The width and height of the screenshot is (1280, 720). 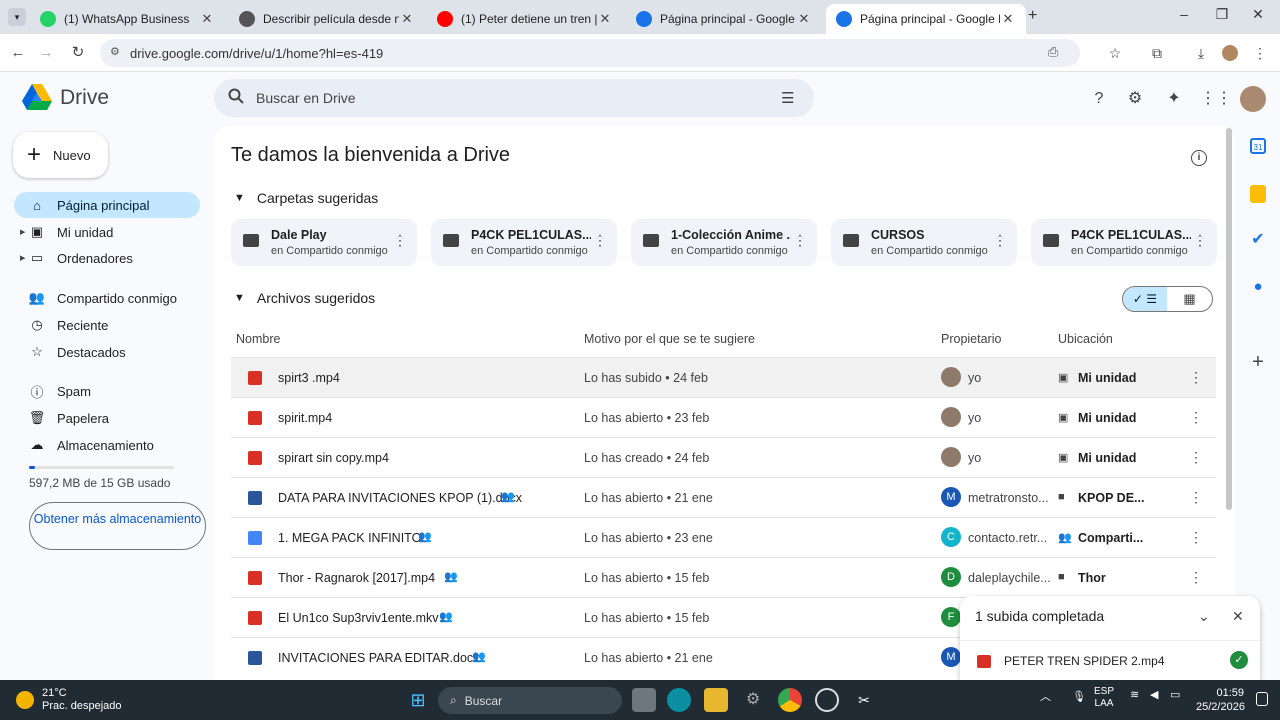 What do you see at coordinates (107, 325) in the screenshot?
I see `sidebar-item-clock: ◷ Reciente` at bounding box center [107, 325].